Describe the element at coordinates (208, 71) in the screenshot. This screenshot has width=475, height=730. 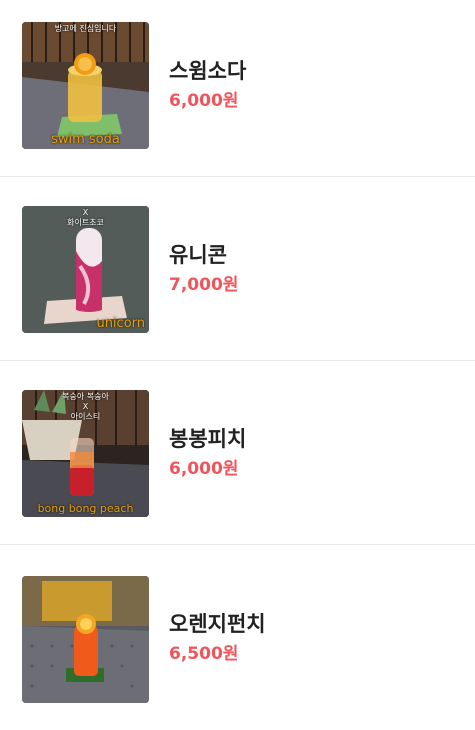
I see `menu-item-name: 스윔소다` at that location.